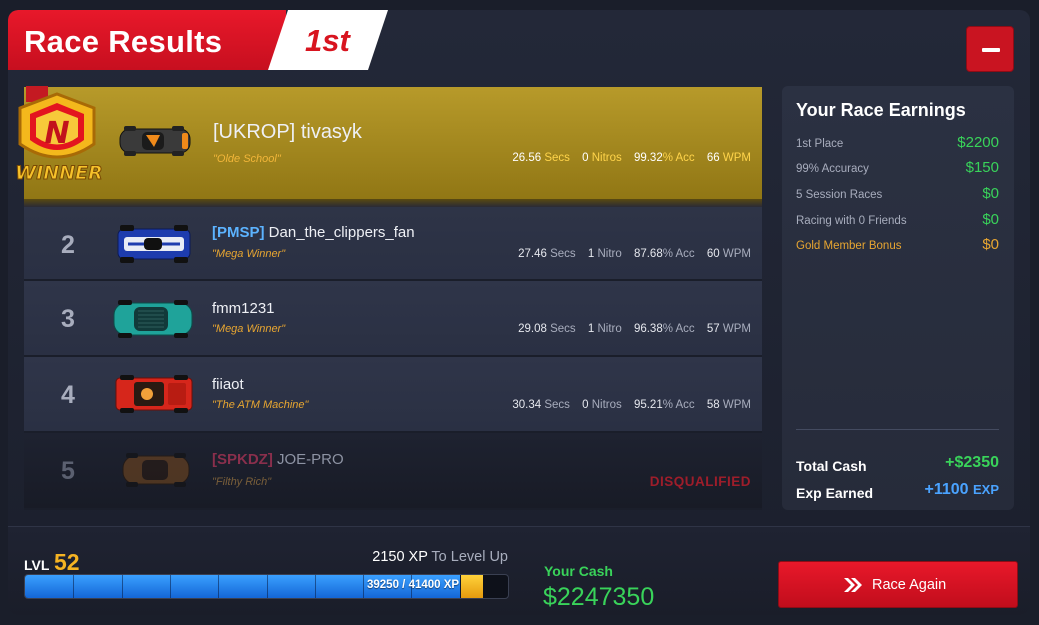 The height and width of the screenshot is (625, 1039). I want to click on total-cash-value: +$2350, so click(972, 462).